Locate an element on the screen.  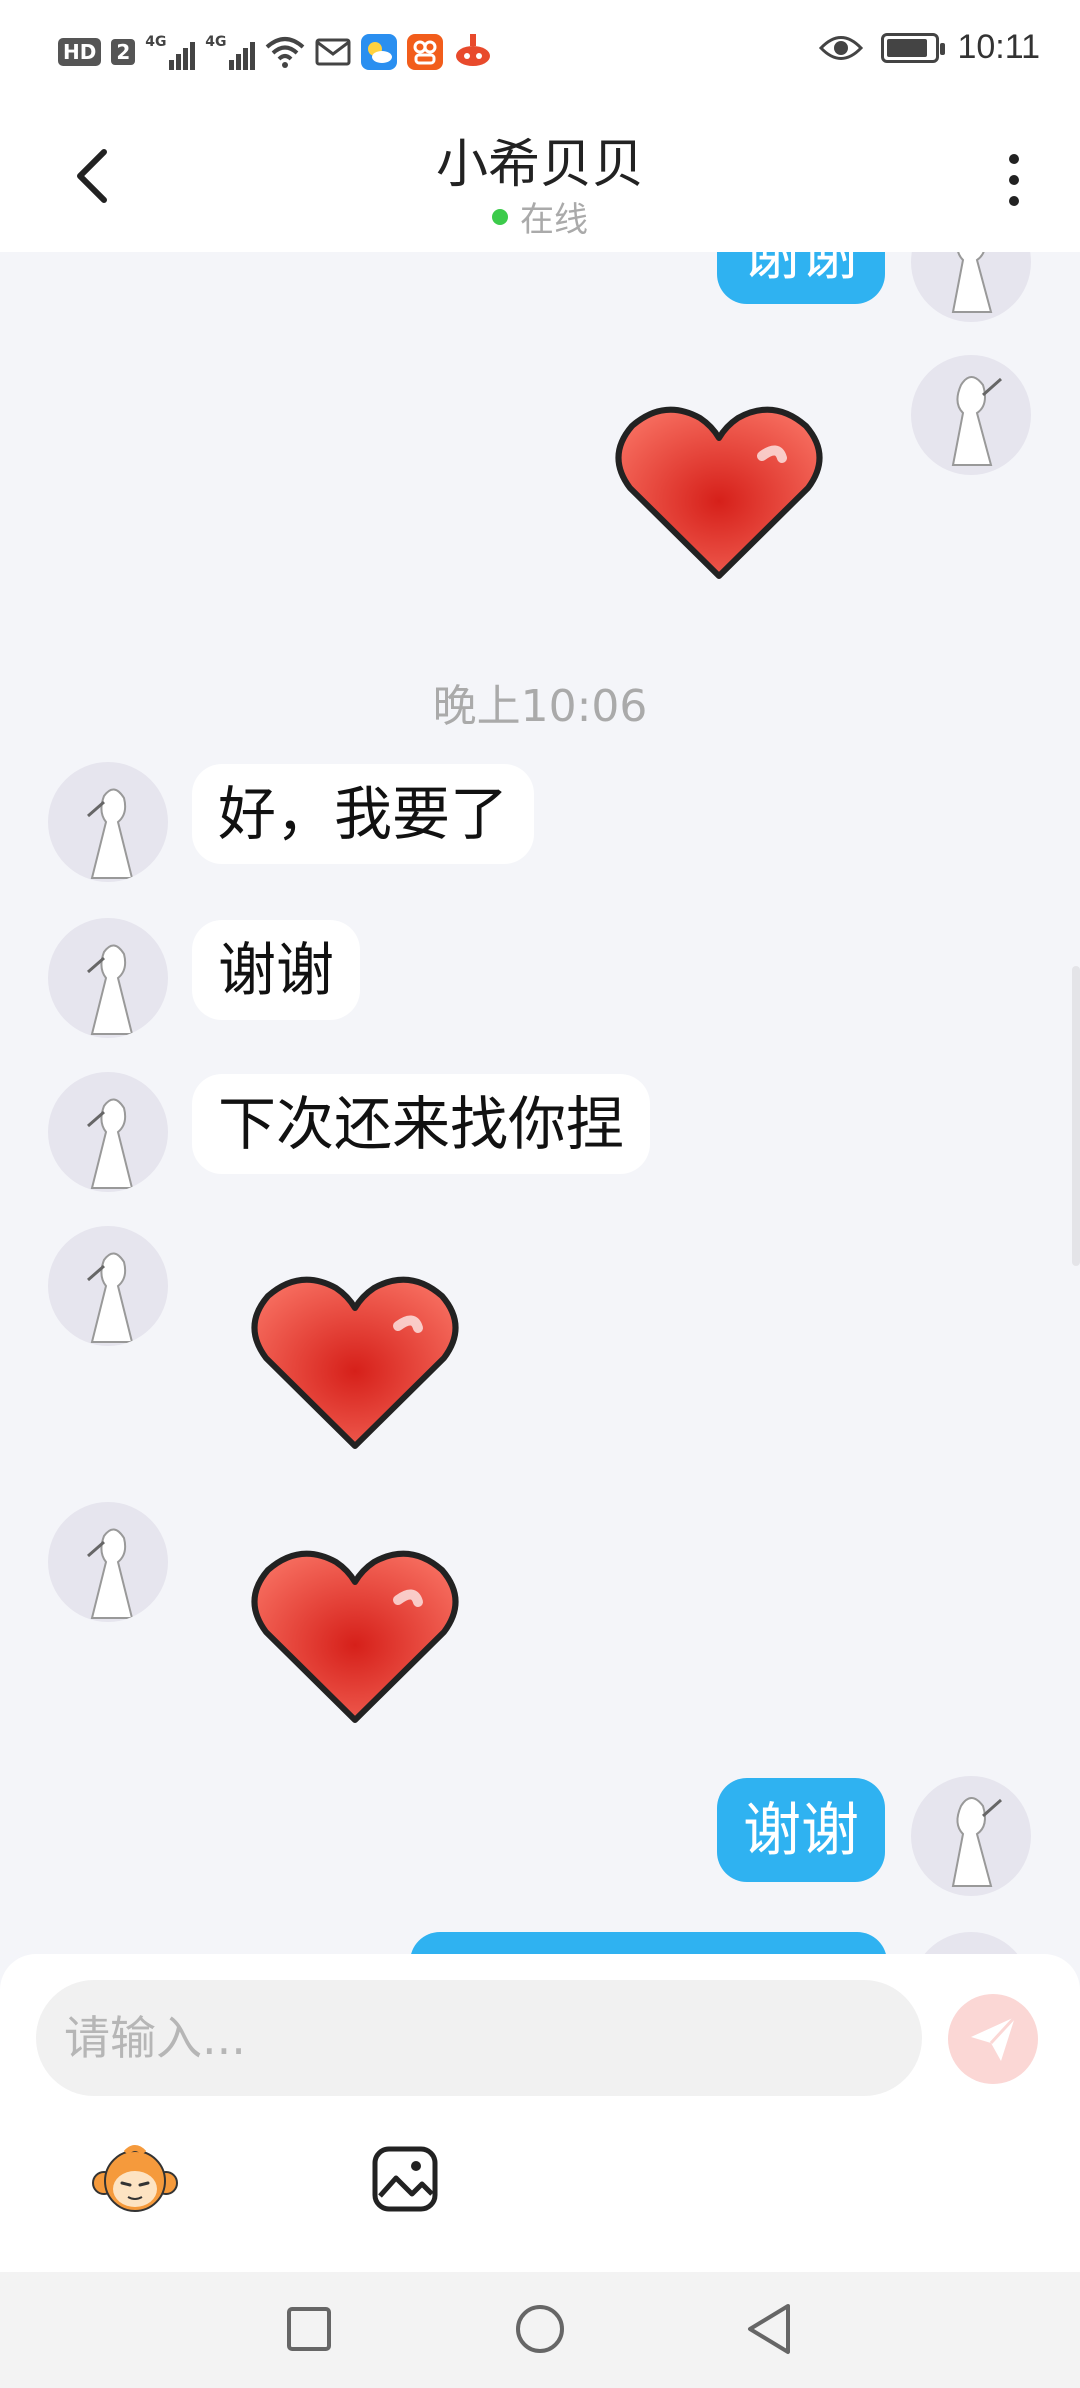
message-bubble-incoming: 谢谢 is located at coordinates (276, 970).